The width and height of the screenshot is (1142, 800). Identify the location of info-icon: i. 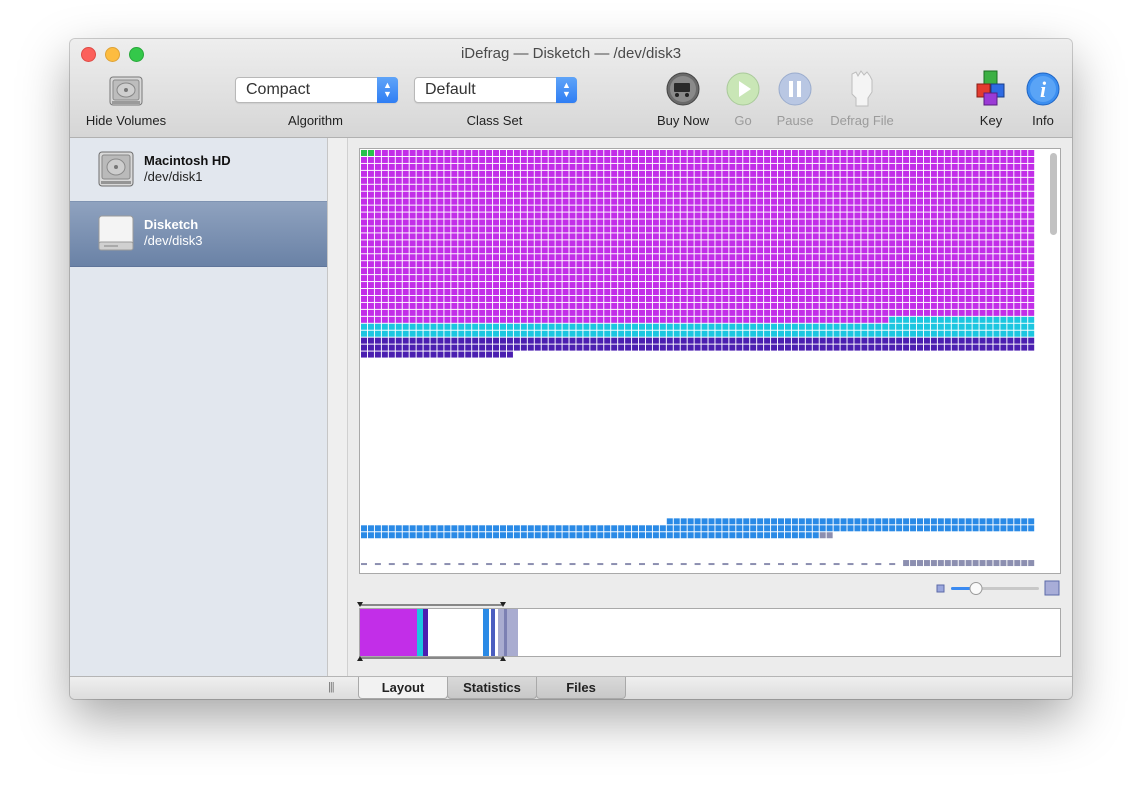
(1043, 89).